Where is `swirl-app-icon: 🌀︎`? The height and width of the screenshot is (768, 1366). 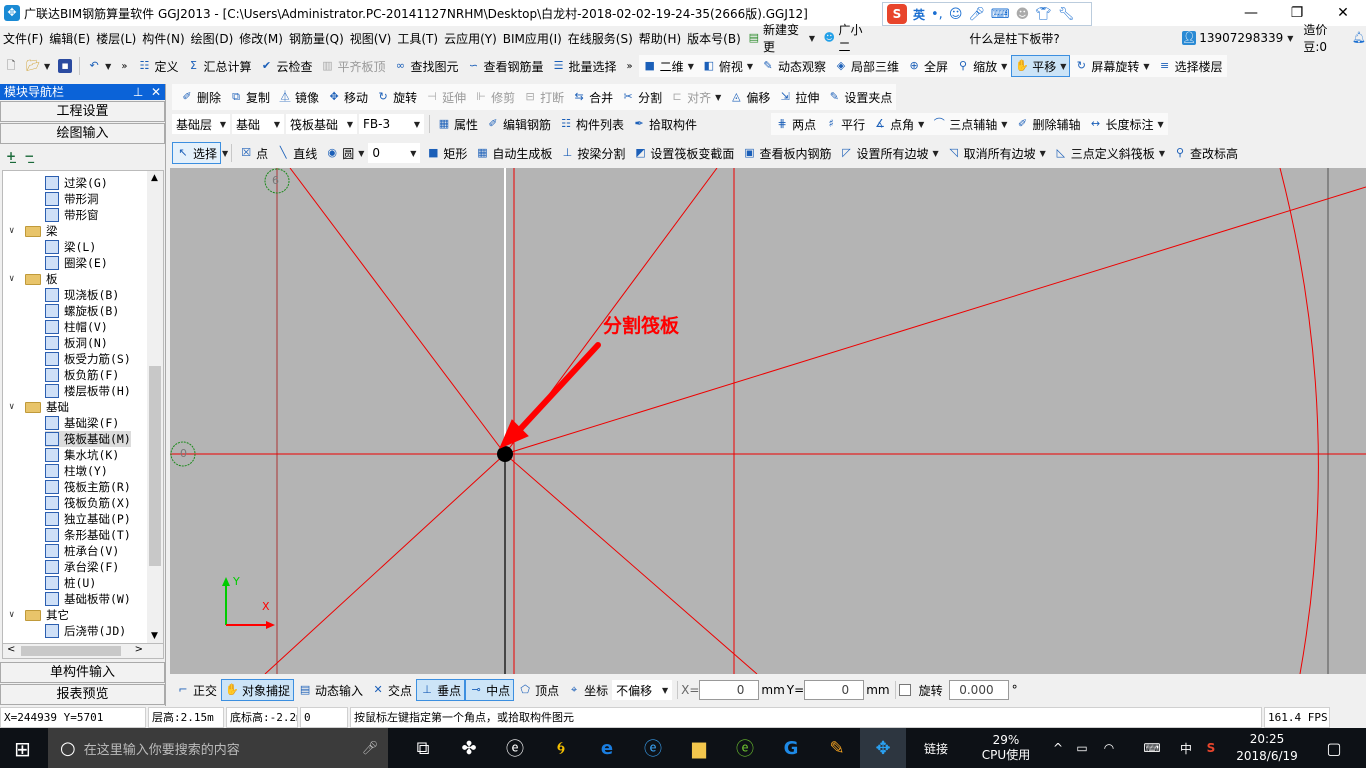 swirl-app-icon: 🌀︎ is located at coordinates (561, 748).